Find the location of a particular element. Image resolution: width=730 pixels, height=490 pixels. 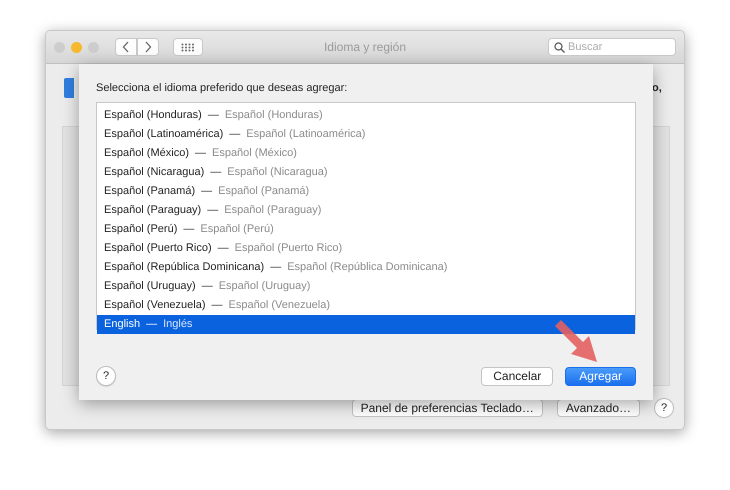

add-button: Agregar is located at coordinates (600, 376).